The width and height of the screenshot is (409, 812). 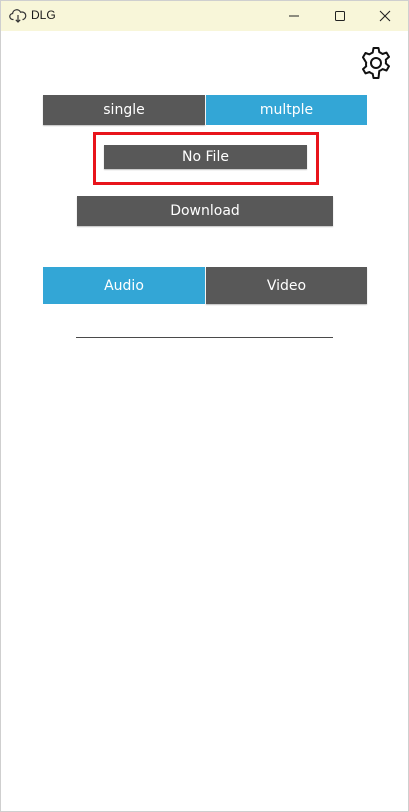 I want to click on file-select-button: No File, so click(x=205, y=157).